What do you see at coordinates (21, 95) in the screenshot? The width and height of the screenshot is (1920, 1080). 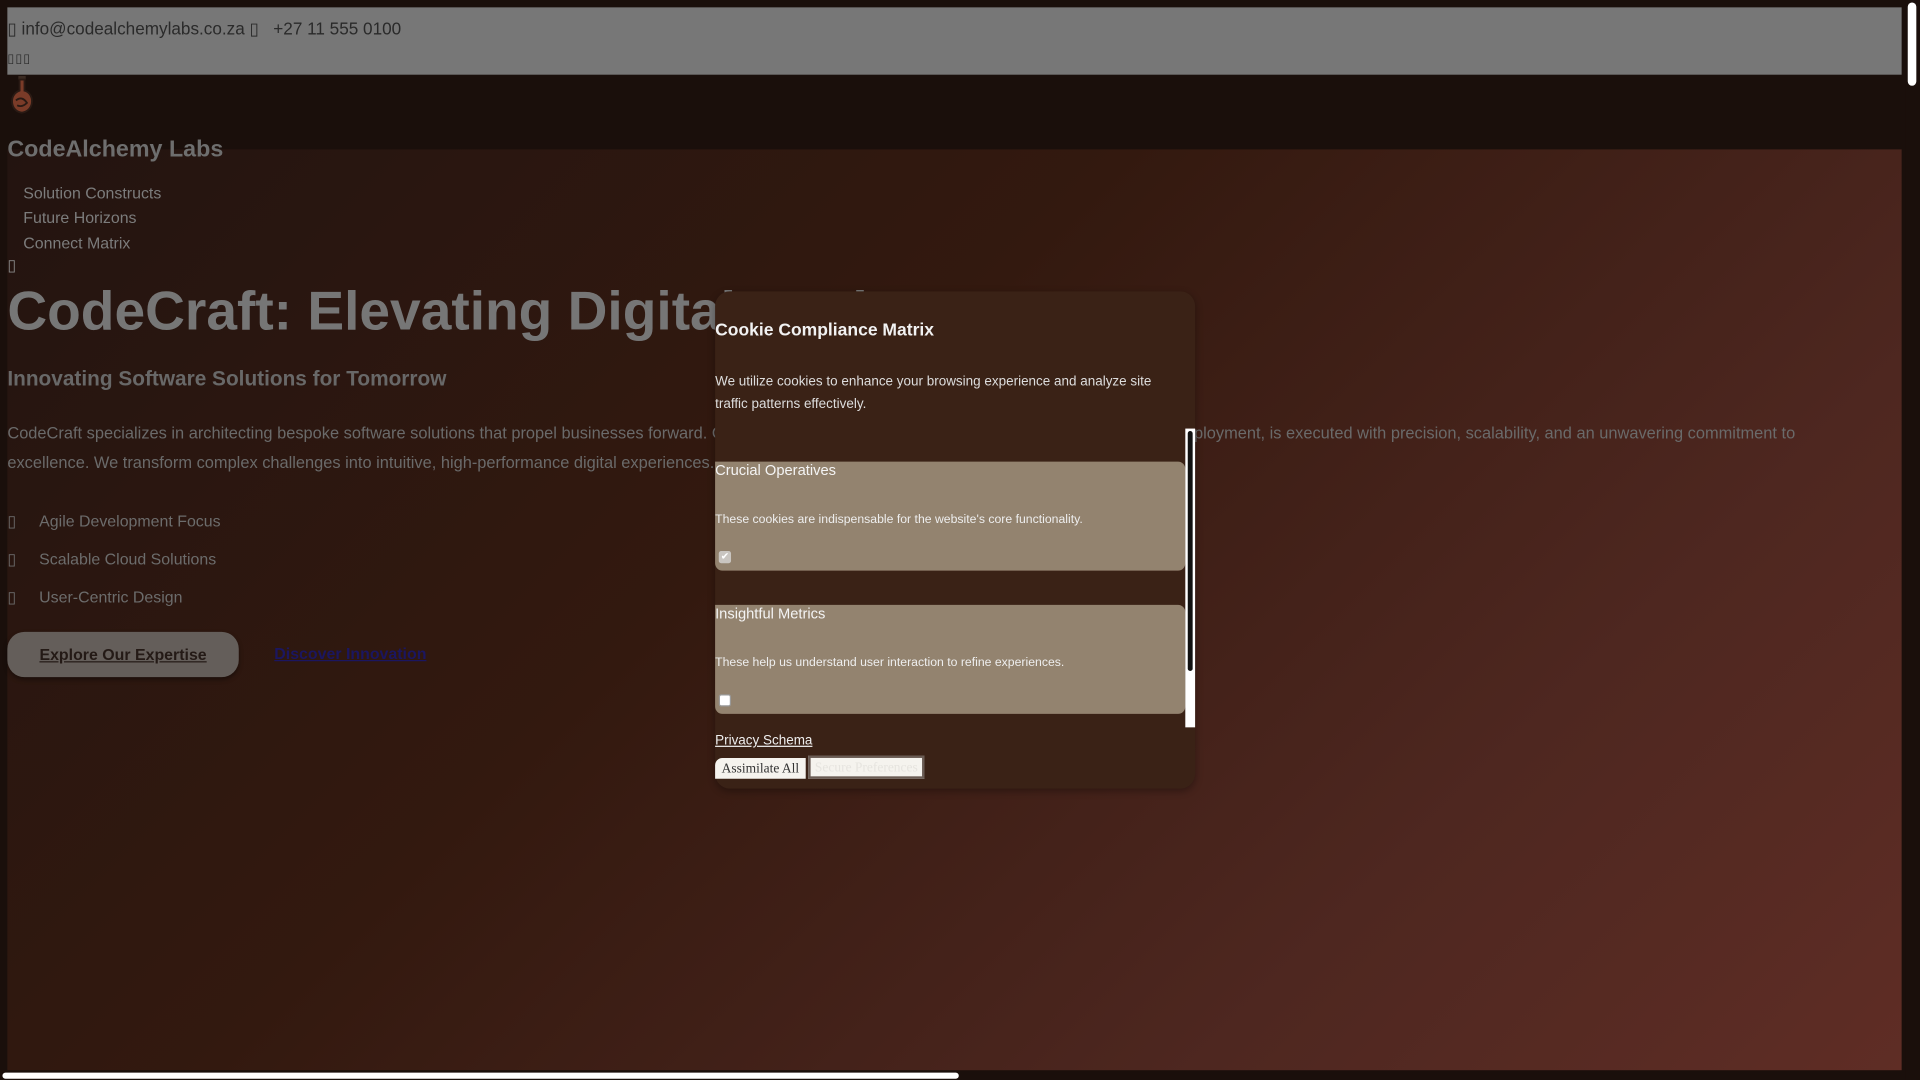 I see `logo` at bounding box center [21, 95].